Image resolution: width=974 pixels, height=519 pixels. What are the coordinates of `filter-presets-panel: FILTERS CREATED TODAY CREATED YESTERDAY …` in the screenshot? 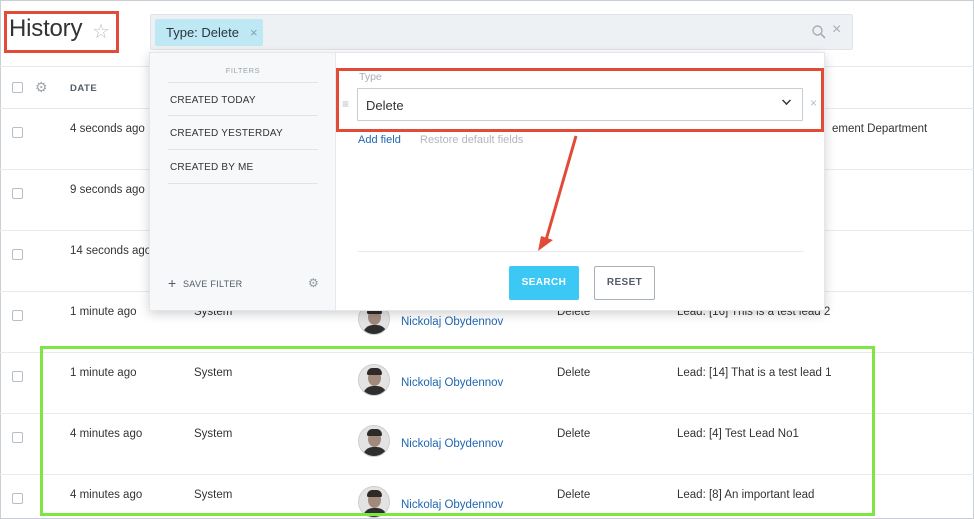 It's located at (243, 181).